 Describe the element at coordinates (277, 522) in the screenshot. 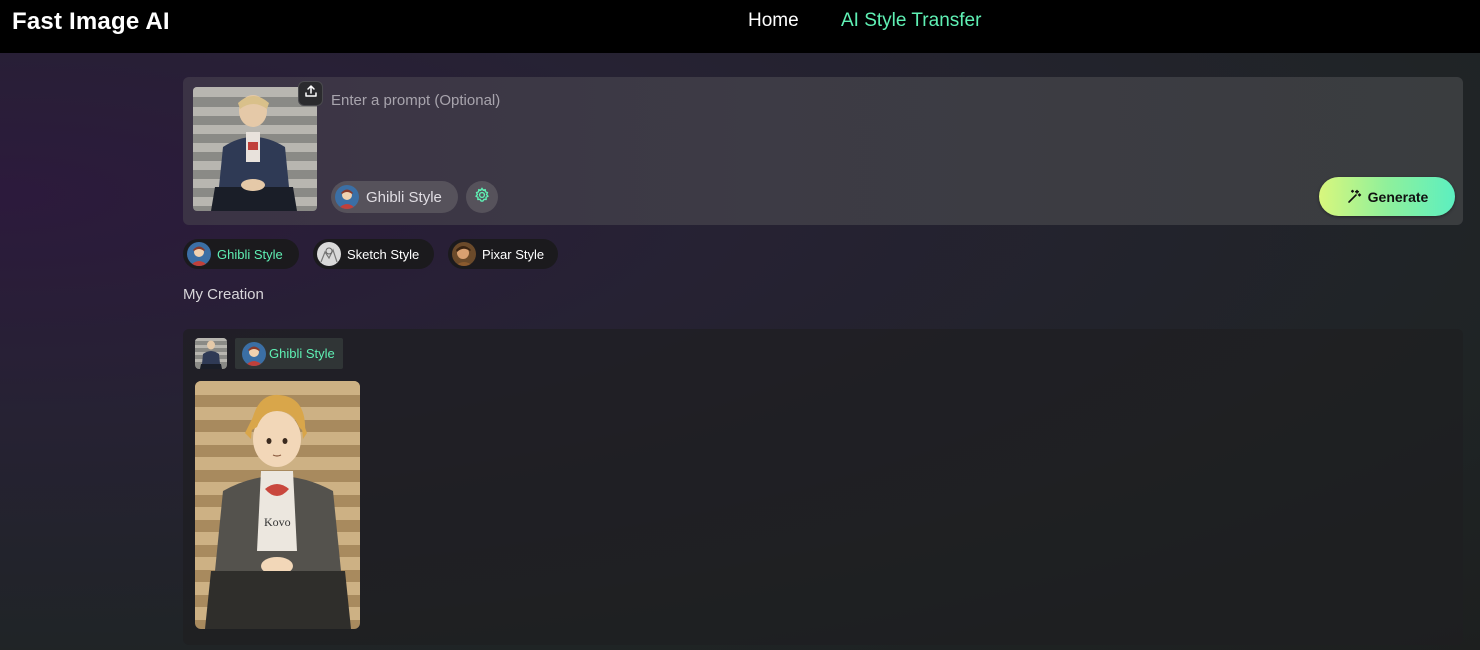

I see `svg-text: Kovo` at that location.